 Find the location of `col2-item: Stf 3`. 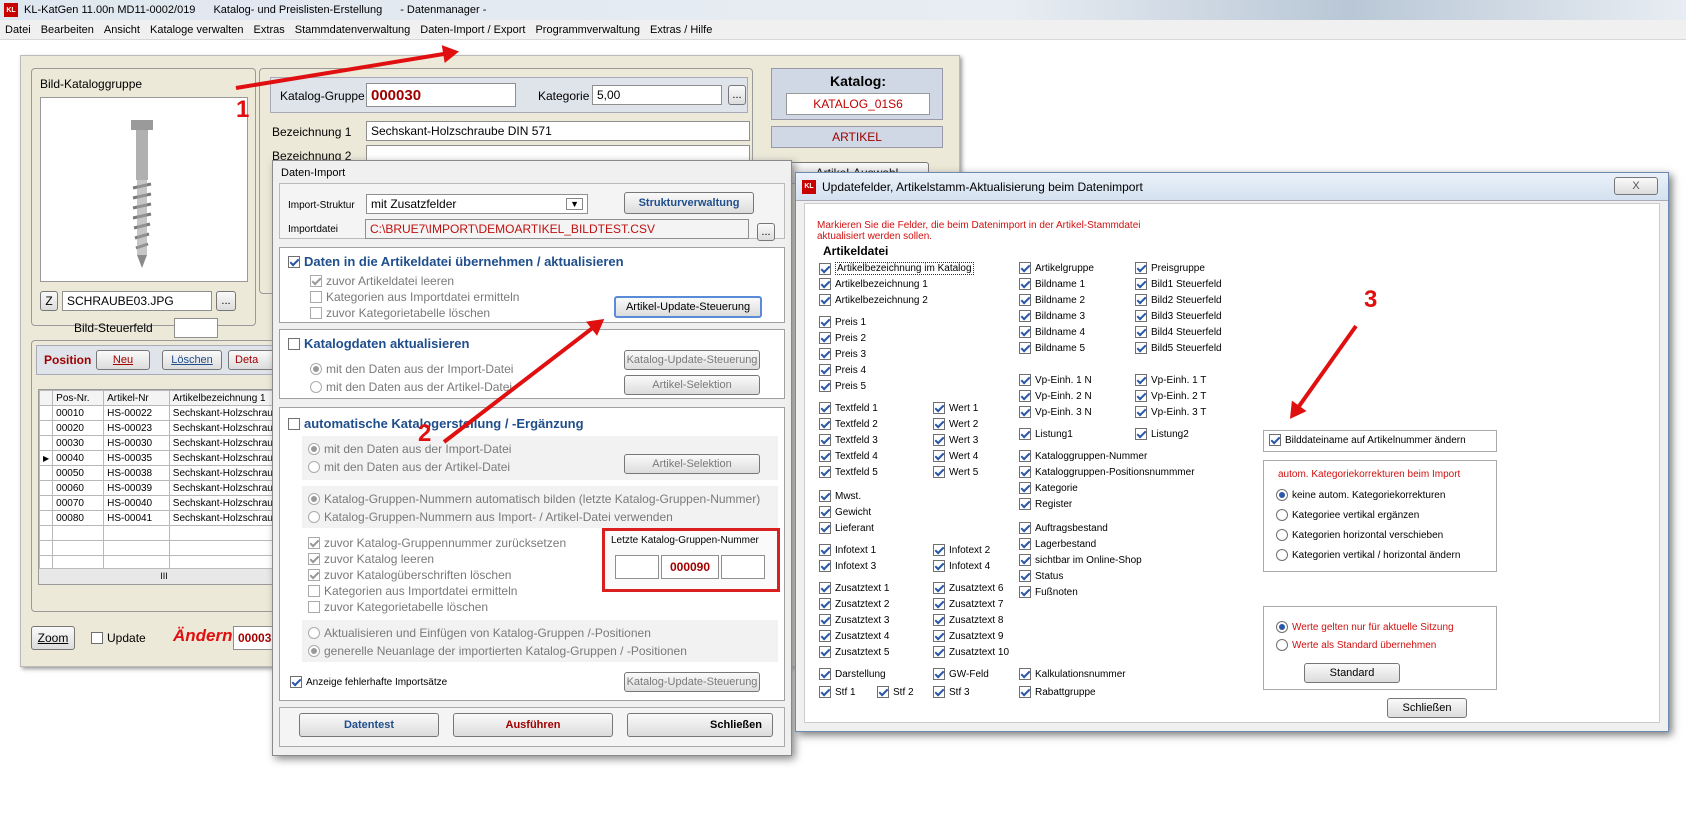

col2-item: Stf 3 is located at coordinates (951, 692).